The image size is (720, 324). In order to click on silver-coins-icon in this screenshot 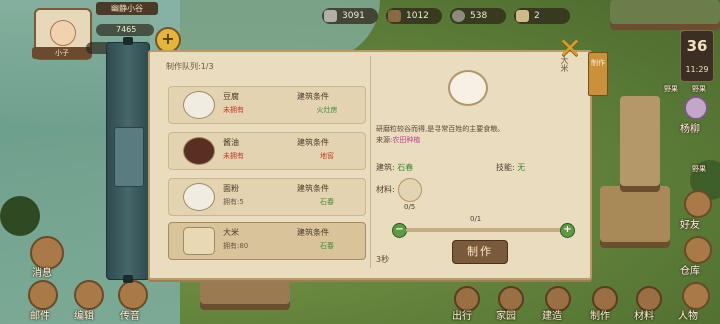, I will do `click(330, 16)`.